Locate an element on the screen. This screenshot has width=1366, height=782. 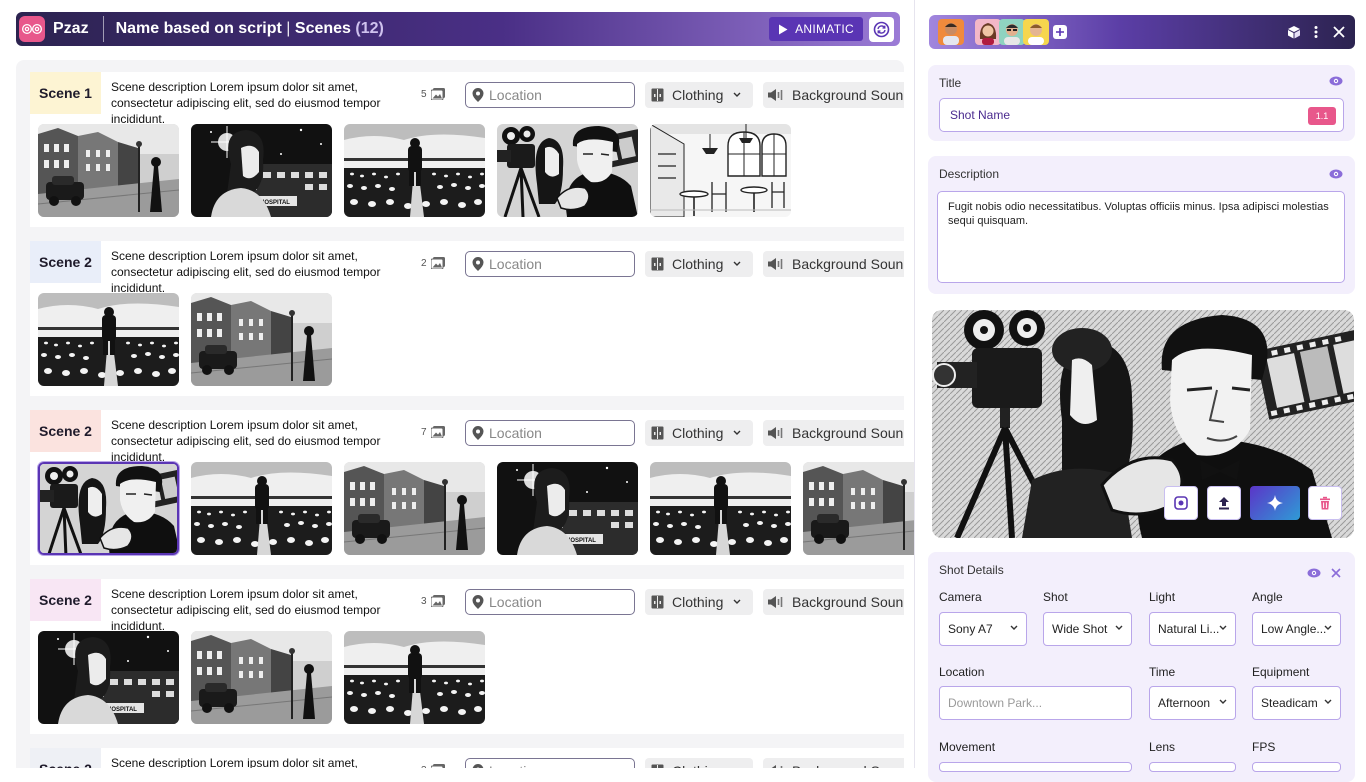
scene-label: Scene 1 is located at coordinates (65, 93).